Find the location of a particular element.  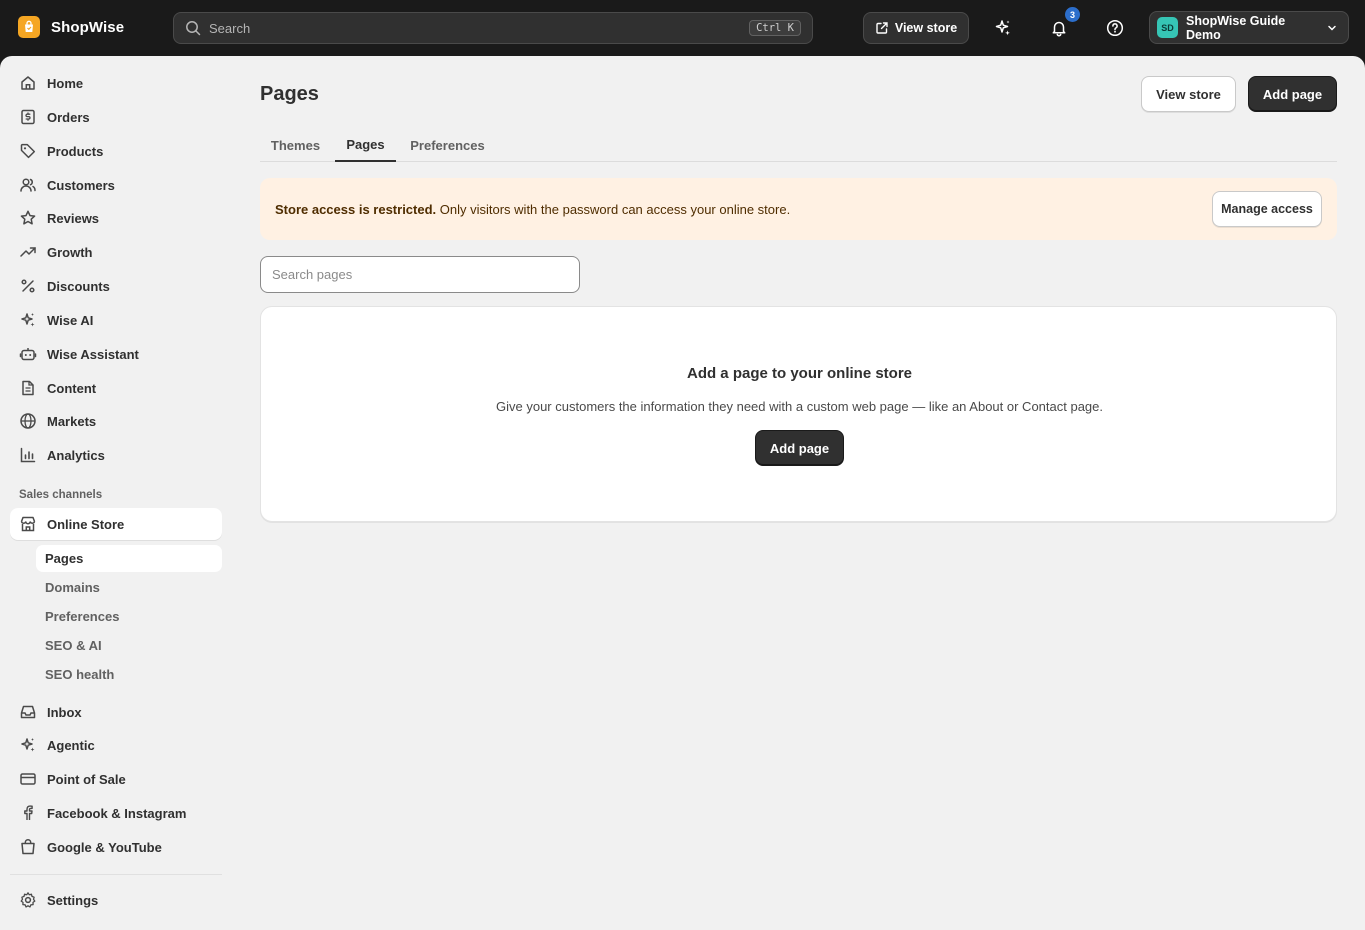

inbox-icon is located at coordinates (28, 712).